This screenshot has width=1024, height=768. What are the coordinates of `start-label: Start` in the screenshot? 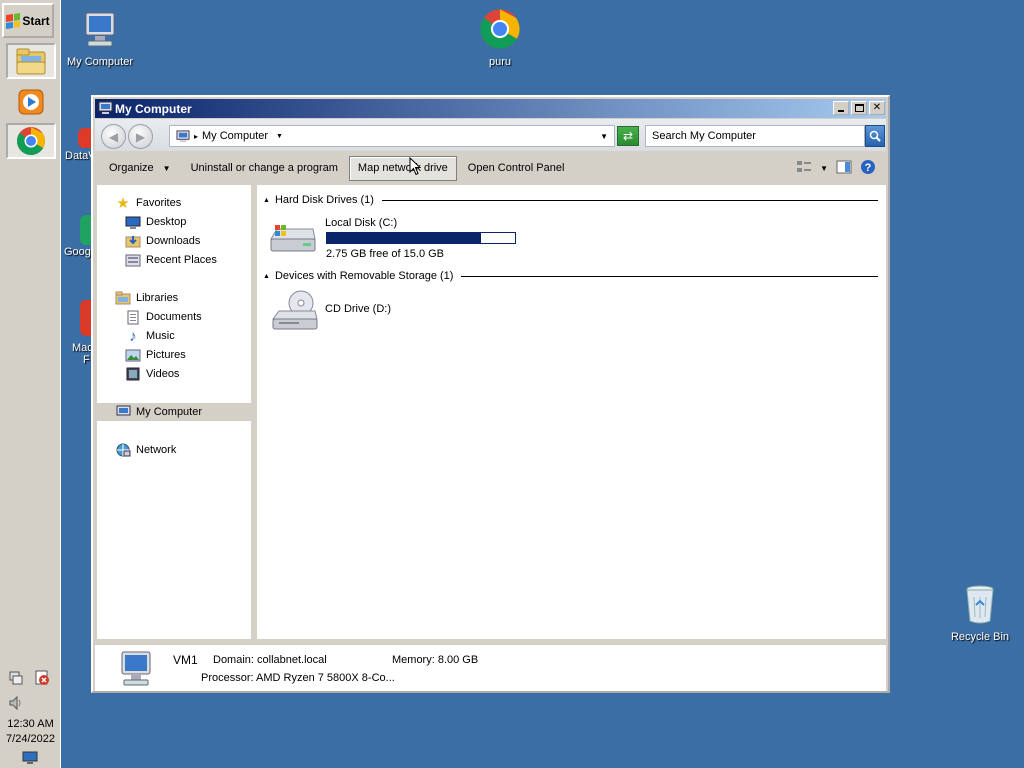 It's located at (36, 20).